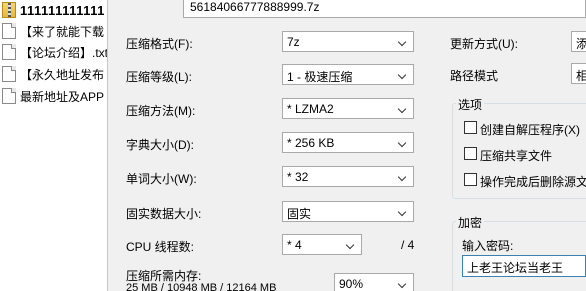 This screenshot has height=291, width=586. What do you see at coordinates (62, 31) in the screenshot?
I see `file-name: 【来了就能下载` at bounding box center [62, 31].